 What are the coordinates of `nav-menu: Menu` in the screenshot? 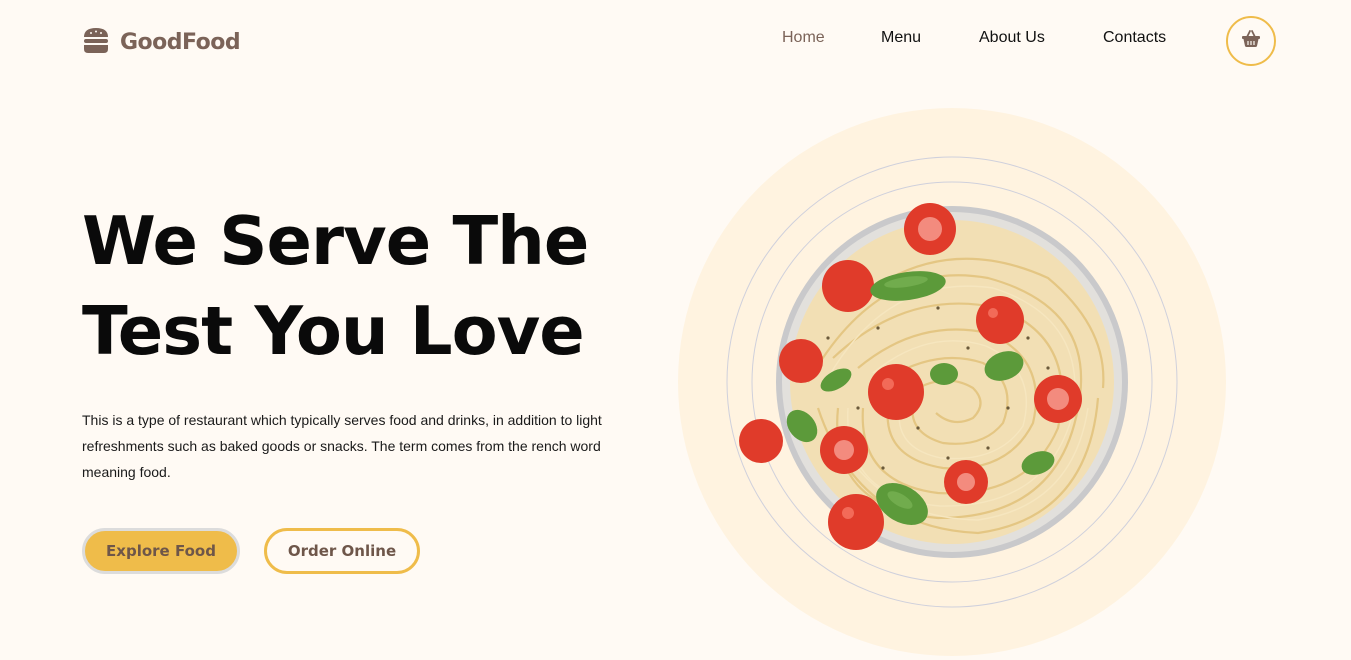 It's located at (901, 38).